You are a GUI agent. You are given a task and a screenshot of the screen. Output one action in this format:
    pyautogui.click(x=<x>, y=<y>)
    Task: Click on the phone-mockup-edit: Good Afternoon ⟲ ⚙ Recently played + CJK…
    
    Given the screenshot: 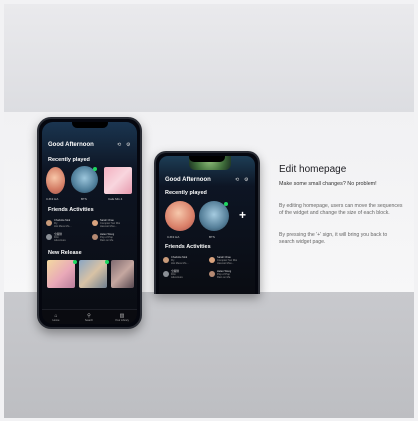 What is the action you would take?
    pyautogui.click(x=207, y=222)
    